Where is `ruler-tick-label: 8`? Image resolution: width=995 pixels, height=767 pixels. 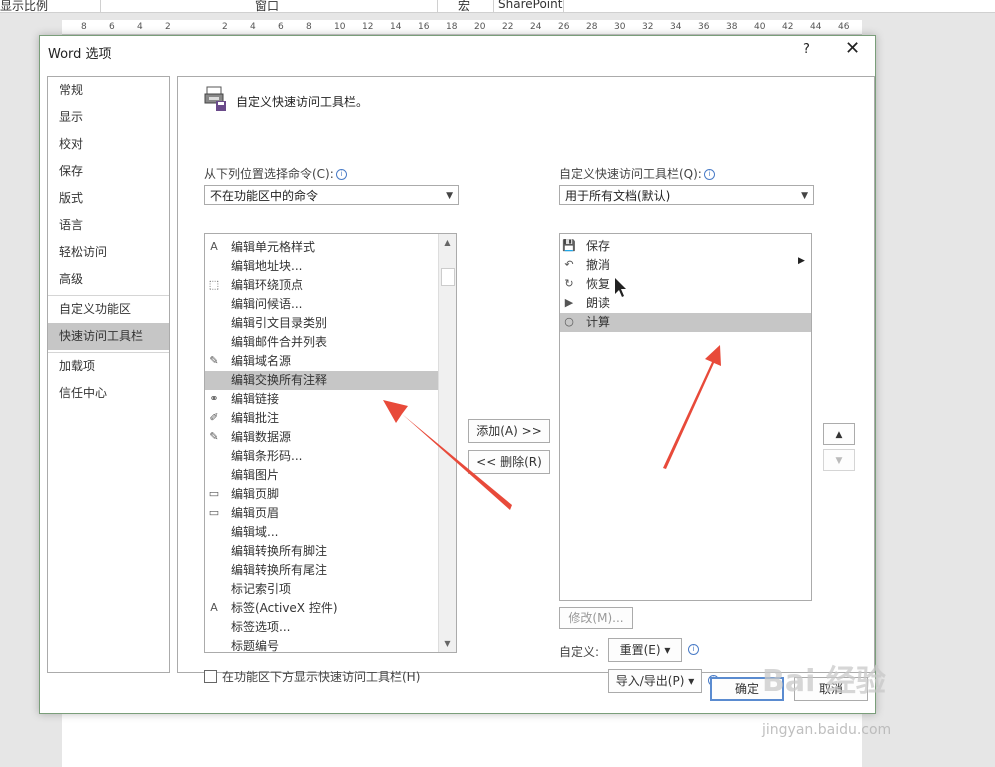 ruler-tick-label: 8 is located at coordinates (84, 27).